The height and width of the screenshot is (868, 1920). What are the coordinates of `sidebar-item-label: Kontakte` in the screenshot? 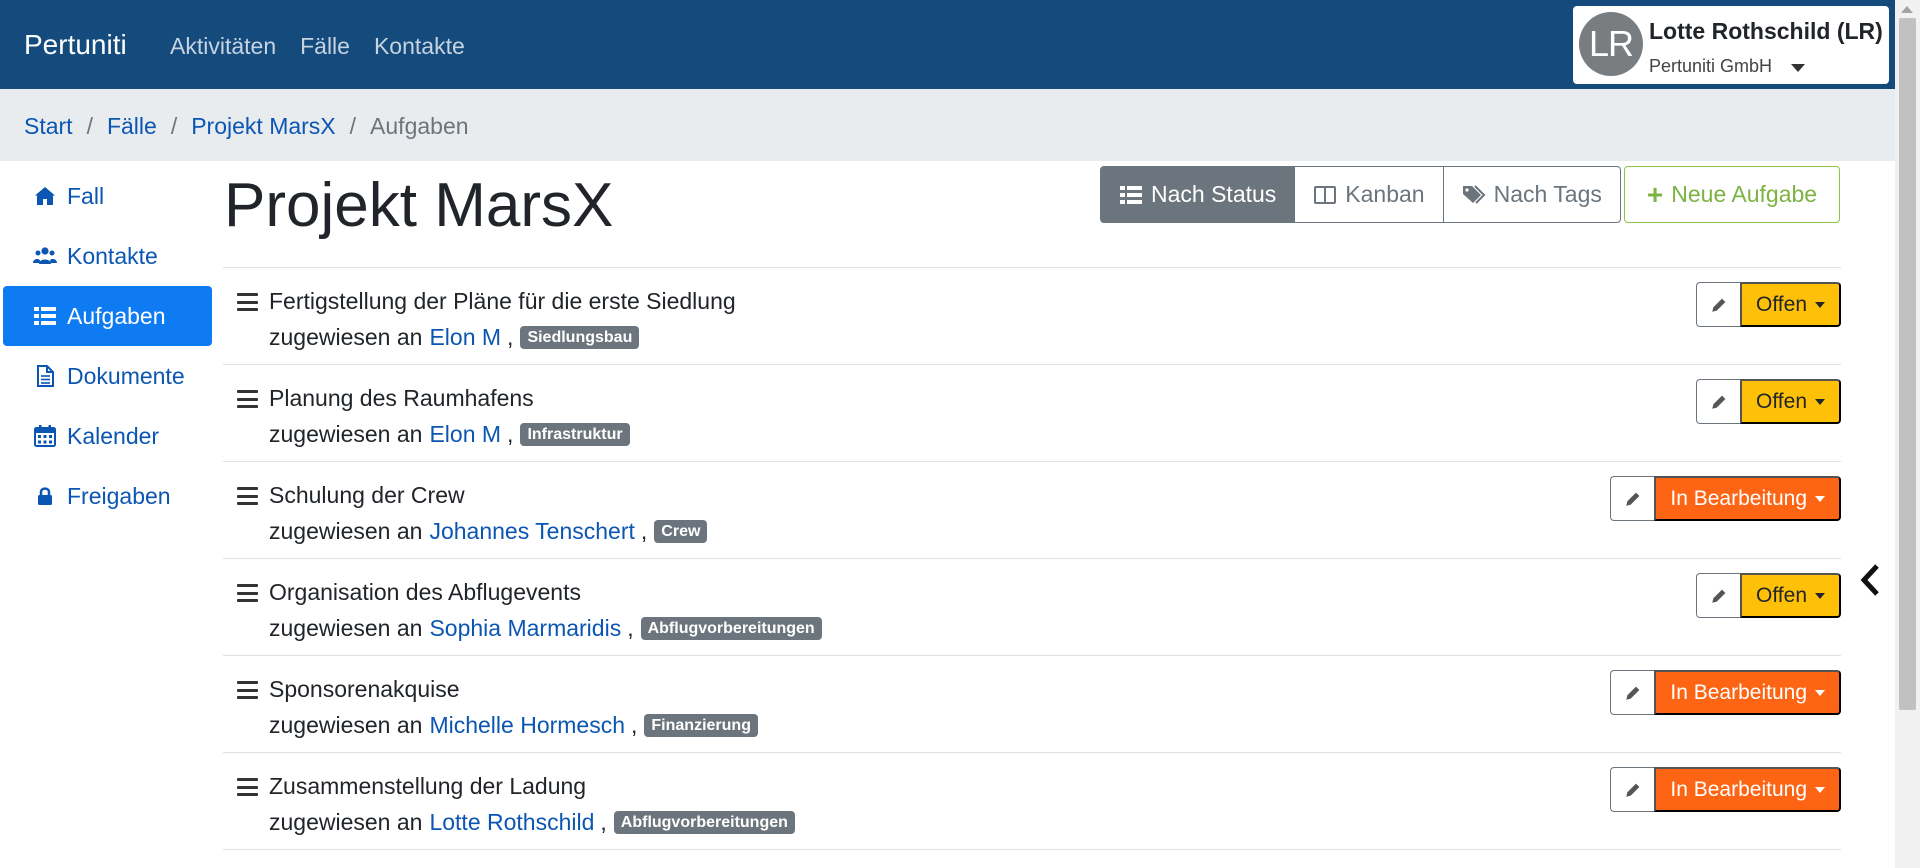 It's located at (112, 255).